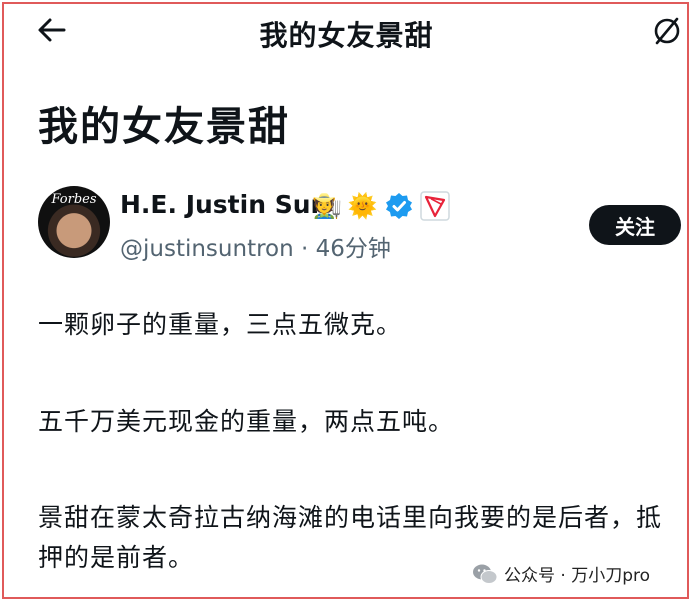 Image resolution: width=693 pixels, height=603 pixels. I want to click on top-bar: 我的女友景甜, so click(346, 31).